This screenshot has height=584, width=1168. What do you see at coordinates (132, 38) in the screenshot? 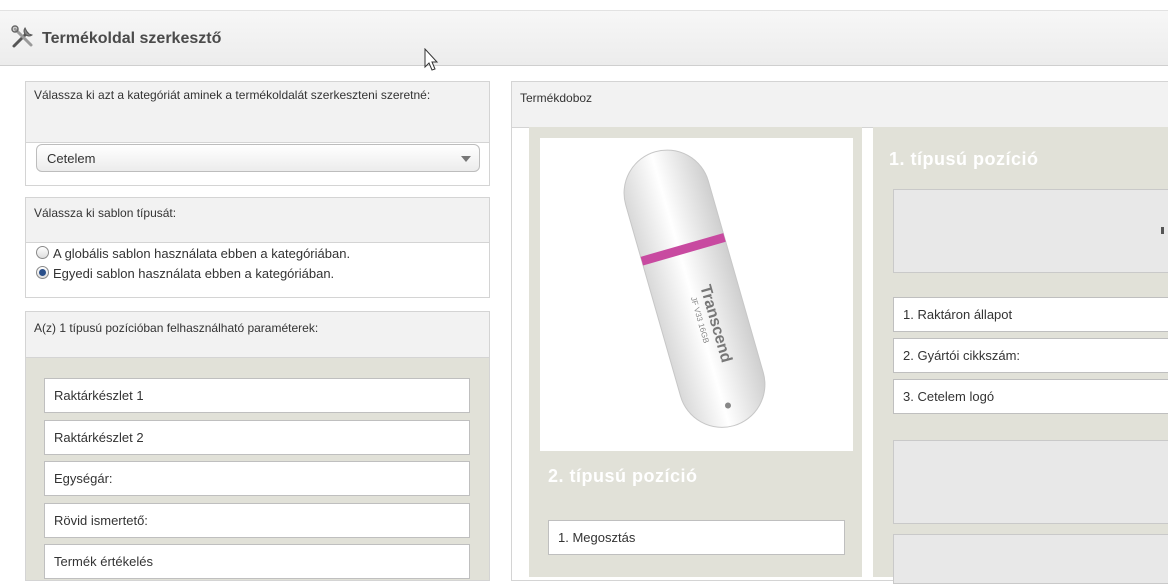
I see `page-title: Termékoldal szerkesztő` at bounding box center [132, 38].